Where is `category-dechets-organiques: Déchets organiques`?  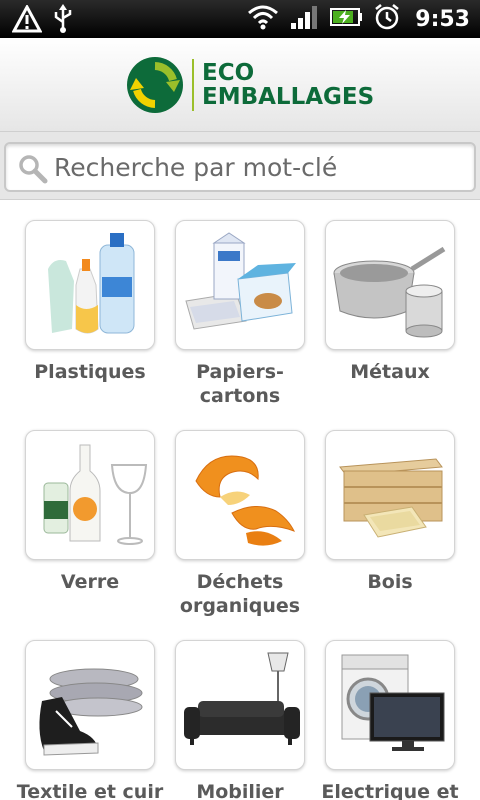
category-dechets-organiques: Déchets organiques is located at coordinates (240, 524).